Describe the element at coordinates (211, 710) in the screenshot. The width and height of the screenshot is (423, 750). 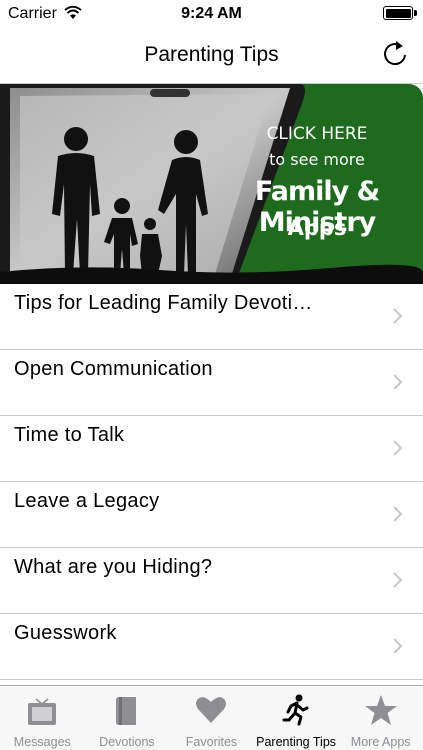
I see `heart-icon` at that location.